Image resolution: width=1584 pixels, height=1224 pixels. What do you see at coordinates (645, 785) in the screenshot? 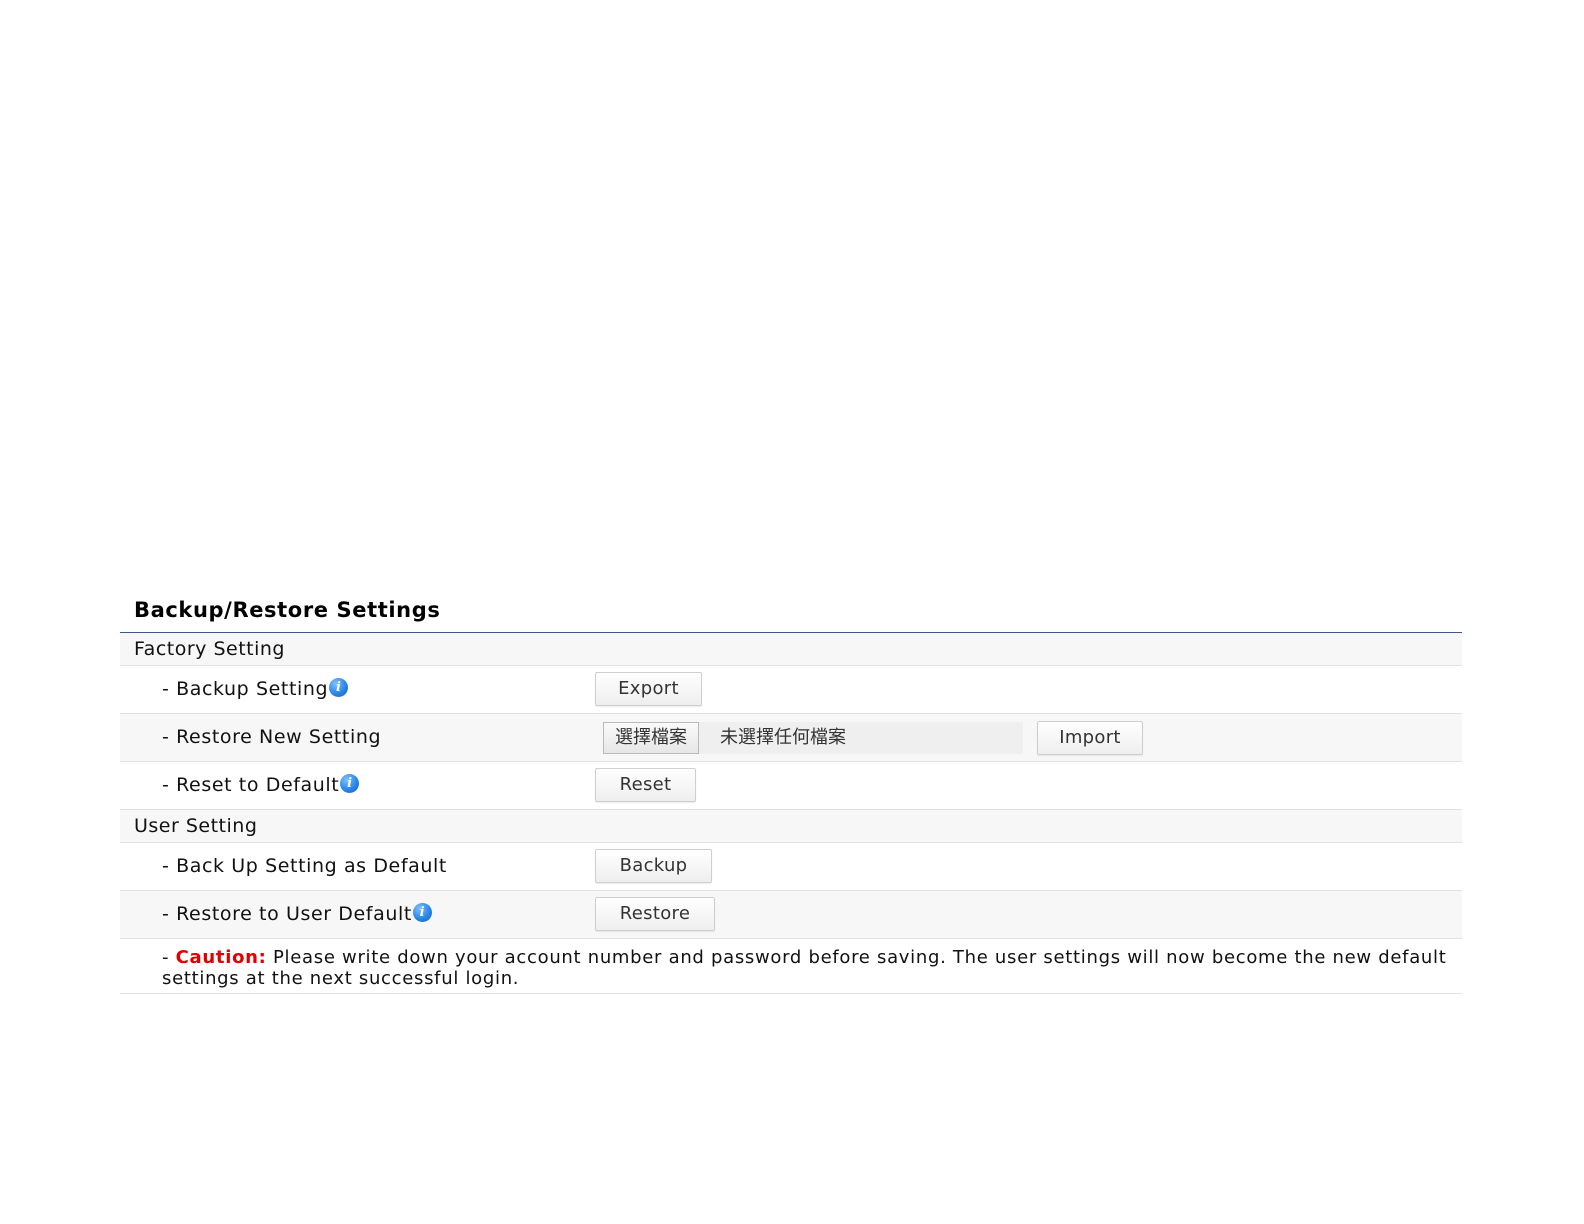
I see `reset-button: Reset` at bounding box center [645, 785].